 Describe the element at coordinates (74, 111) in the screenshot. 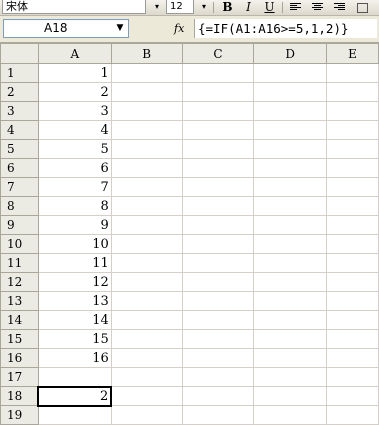

I see `cell-a3: 3` at that location.